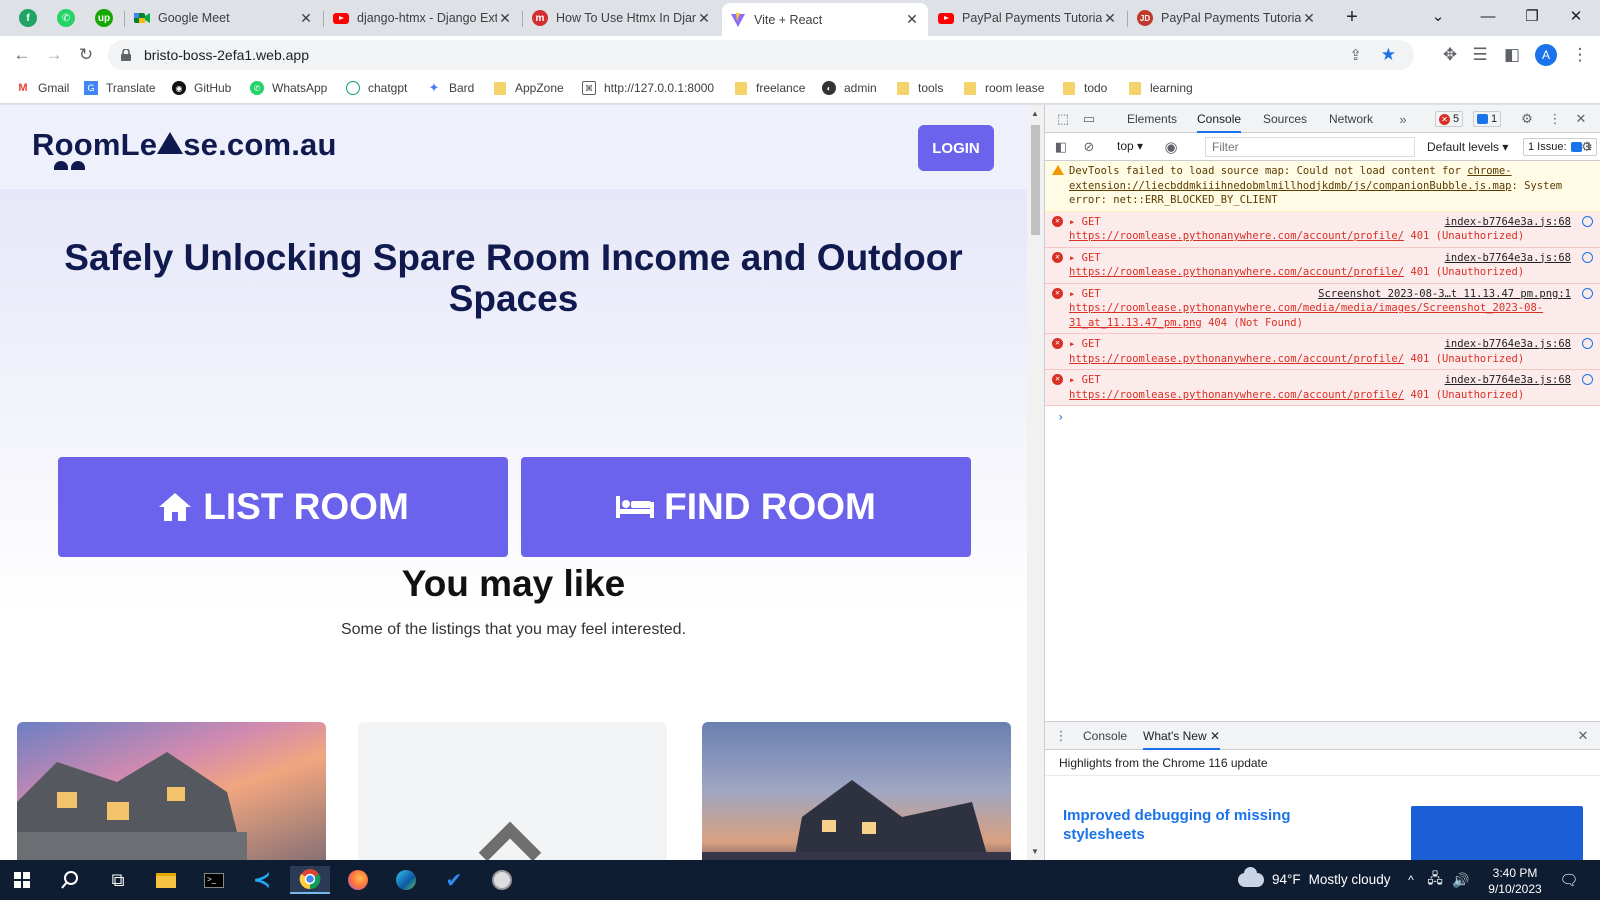 The width and height of the screenshot is (1600, 900). Describe the element at coordinates (406, 880) in the screenshot. I see `edge-icon` at that location.